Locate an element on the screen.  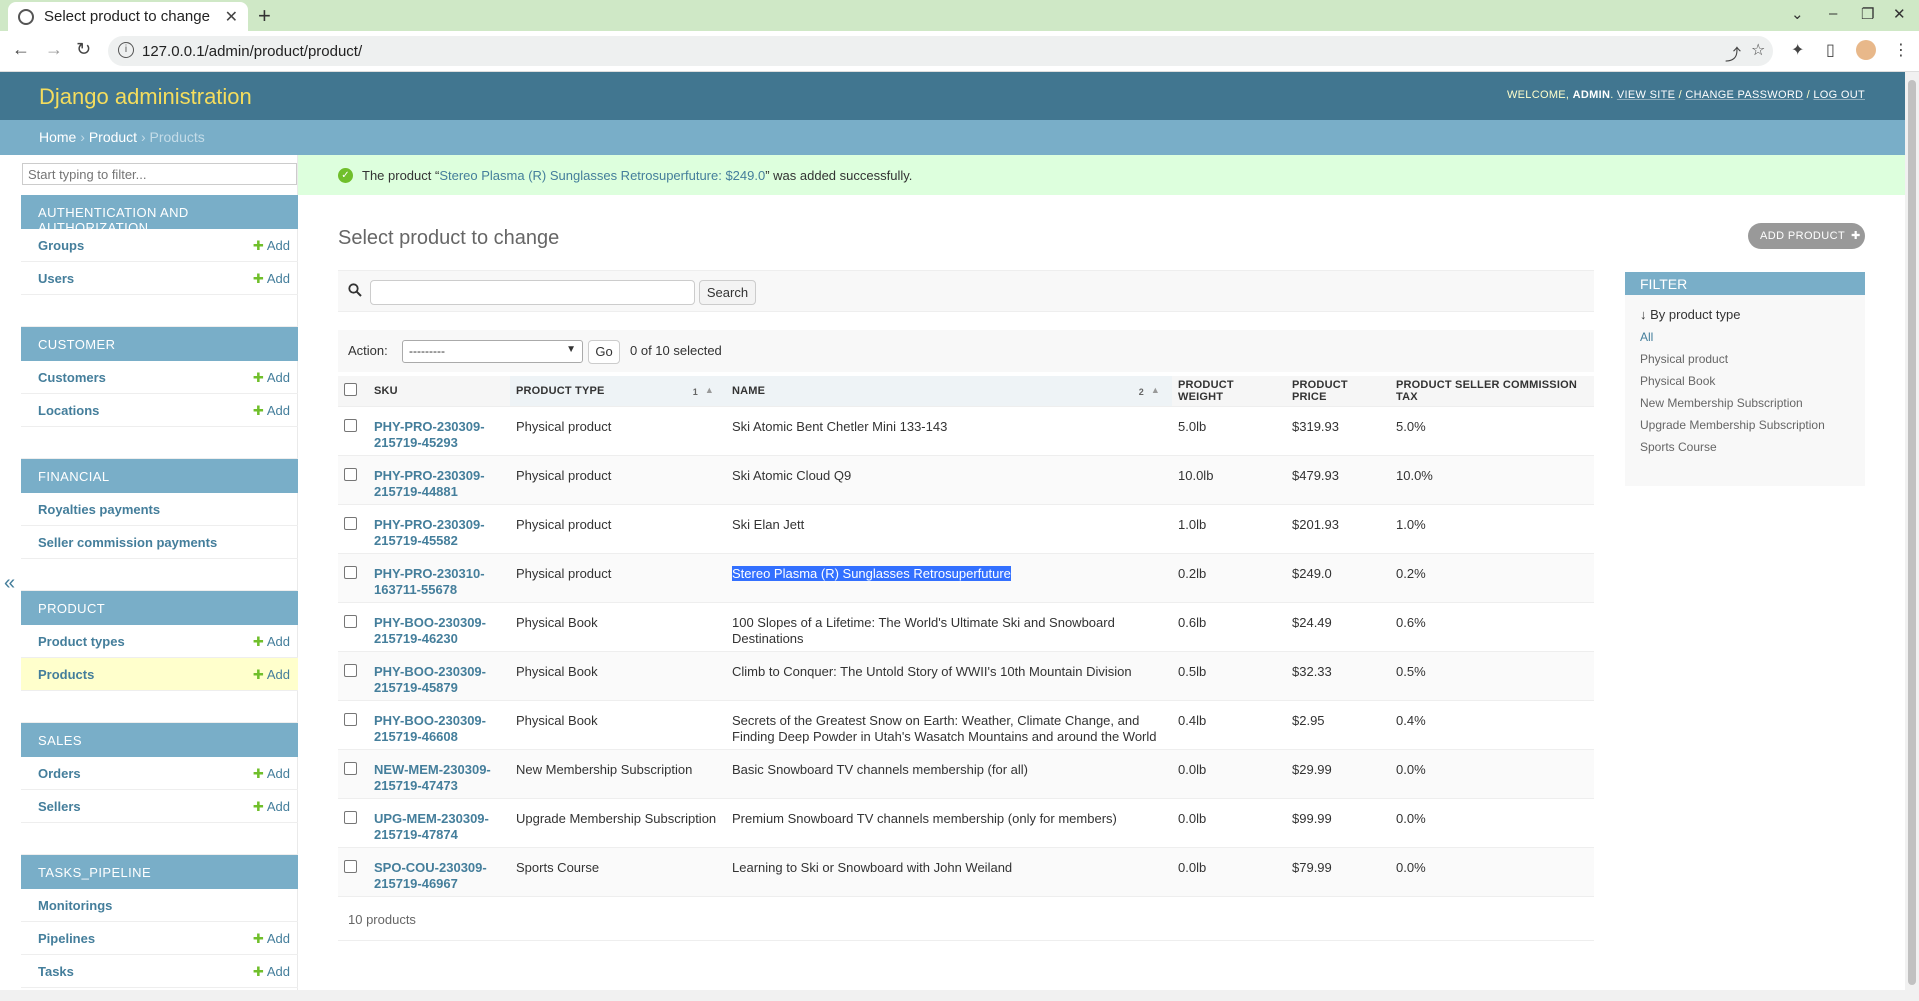
info-icon: i is located at coordinates (126, 50).